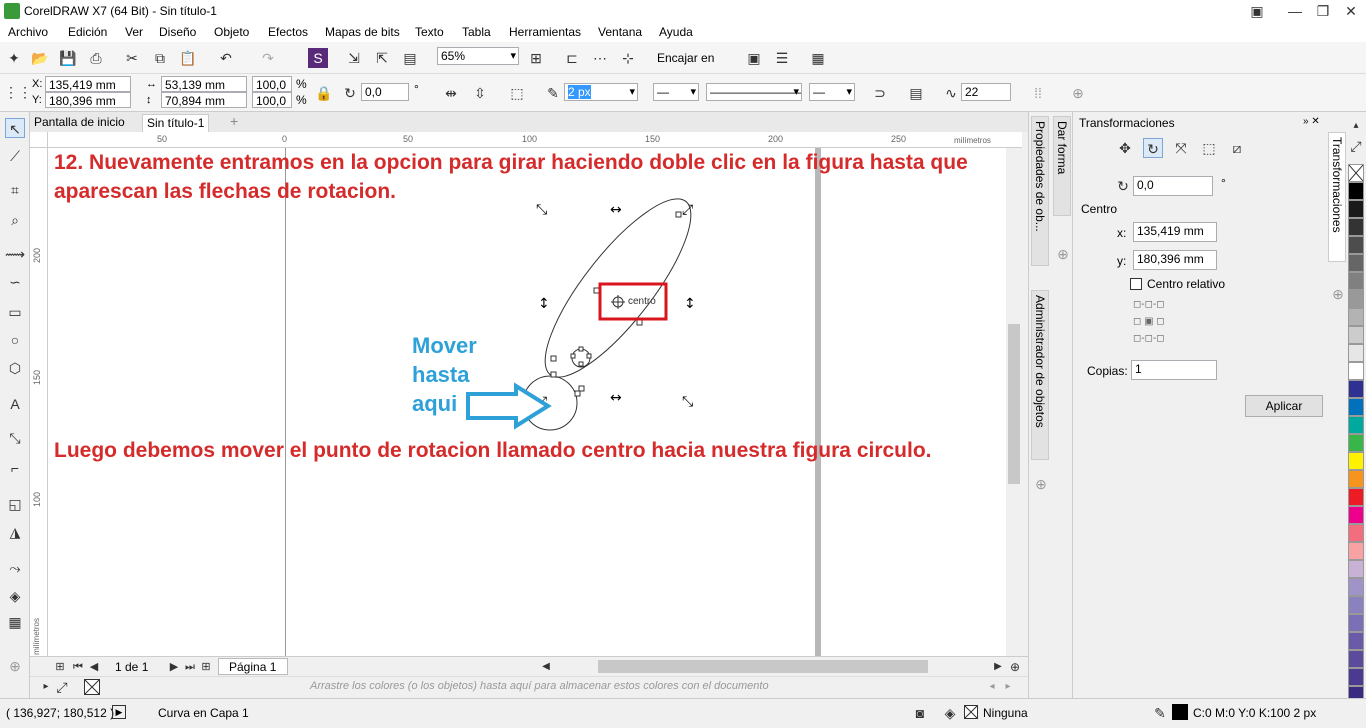  I want to click on add-page-after-icon: ⊞, so click(206, 667).